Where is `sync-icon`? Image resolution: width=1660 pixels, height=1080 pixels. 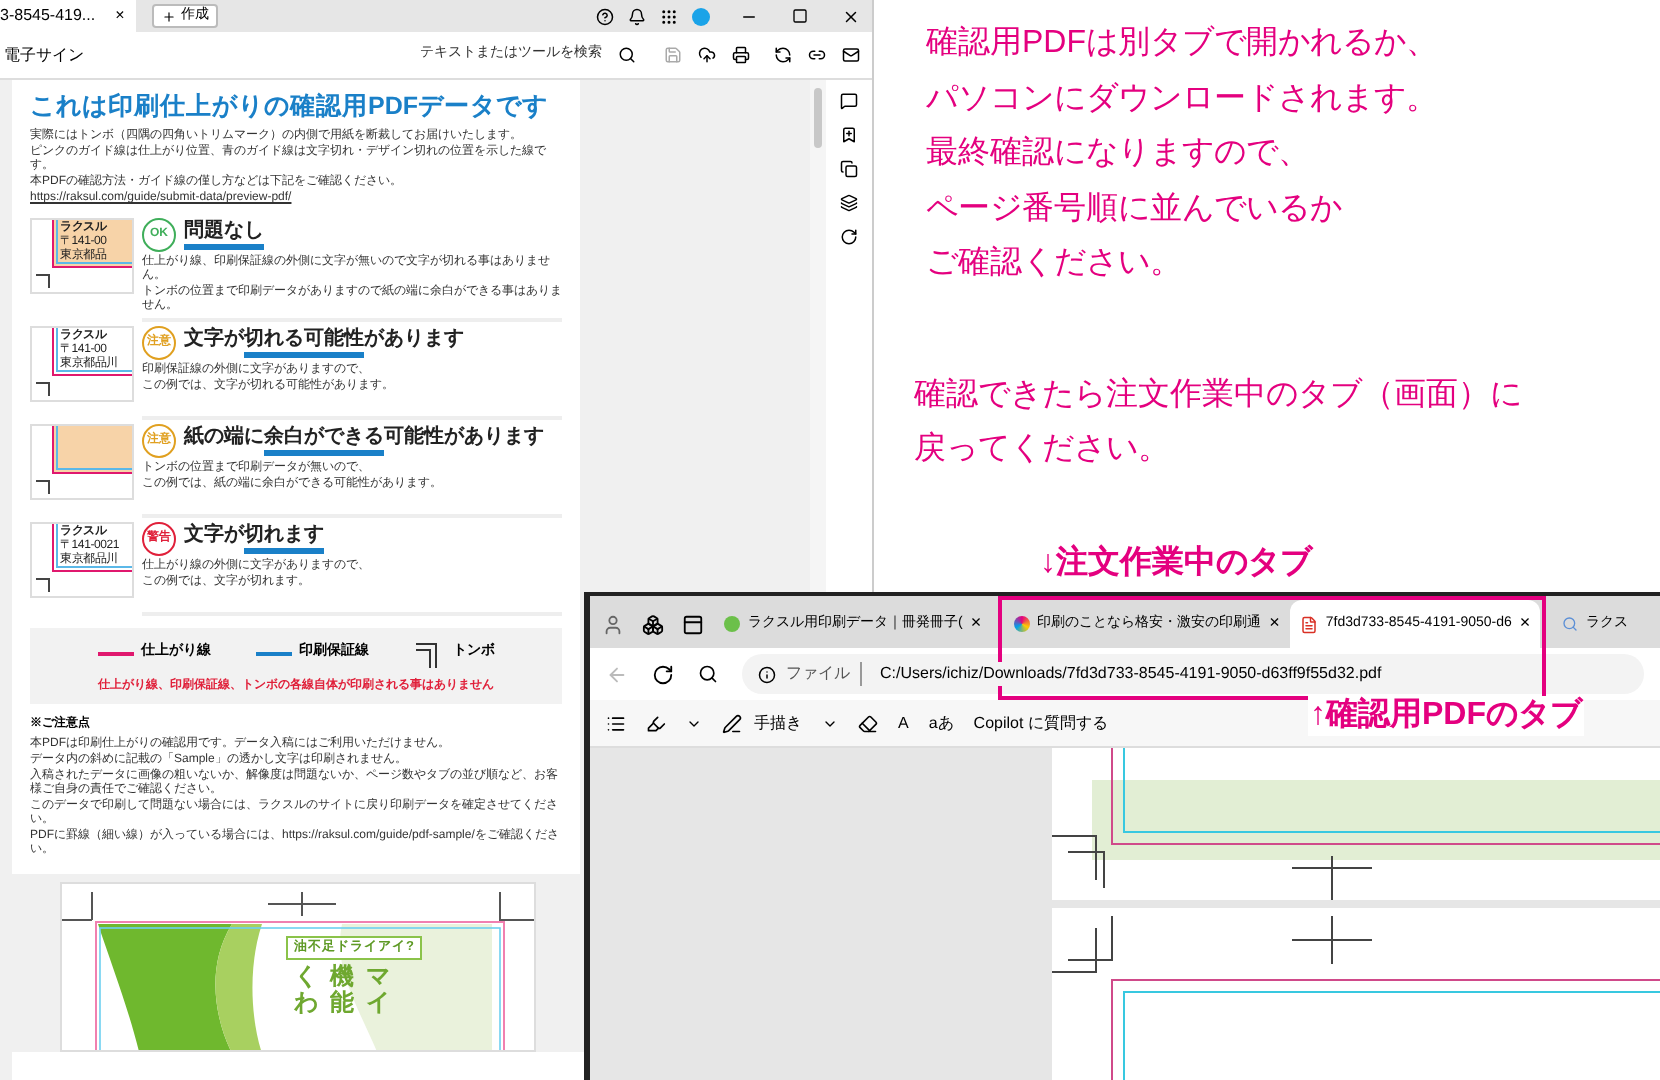 sync-icon is located at coordinates (783, 55).